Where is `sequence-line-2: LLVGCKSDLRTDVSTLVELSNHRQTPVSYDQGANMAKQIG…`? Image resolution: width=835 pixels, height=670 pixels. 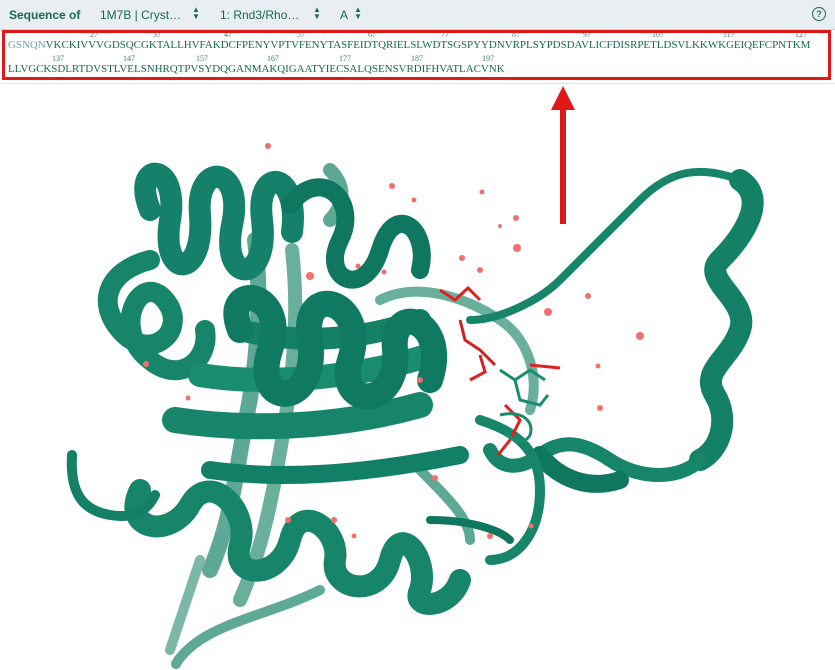 sequence-line-2: LLVGCKSDLRTDVSTLVELSNHRQTPVSYDQGANMAKQIG… is located at coordinates (256, 69).